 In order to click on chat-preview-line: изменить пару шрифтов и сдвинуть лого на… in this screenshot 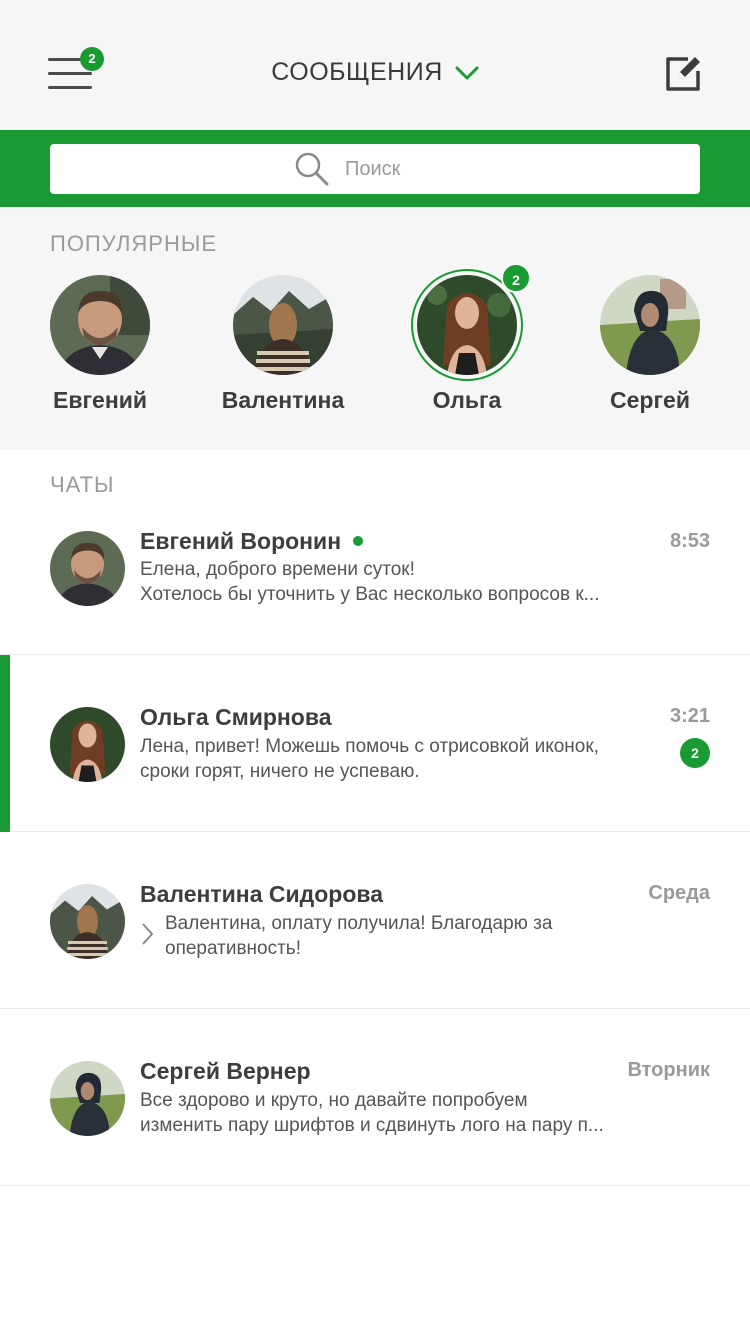, I will do `click(372, 1125)`.